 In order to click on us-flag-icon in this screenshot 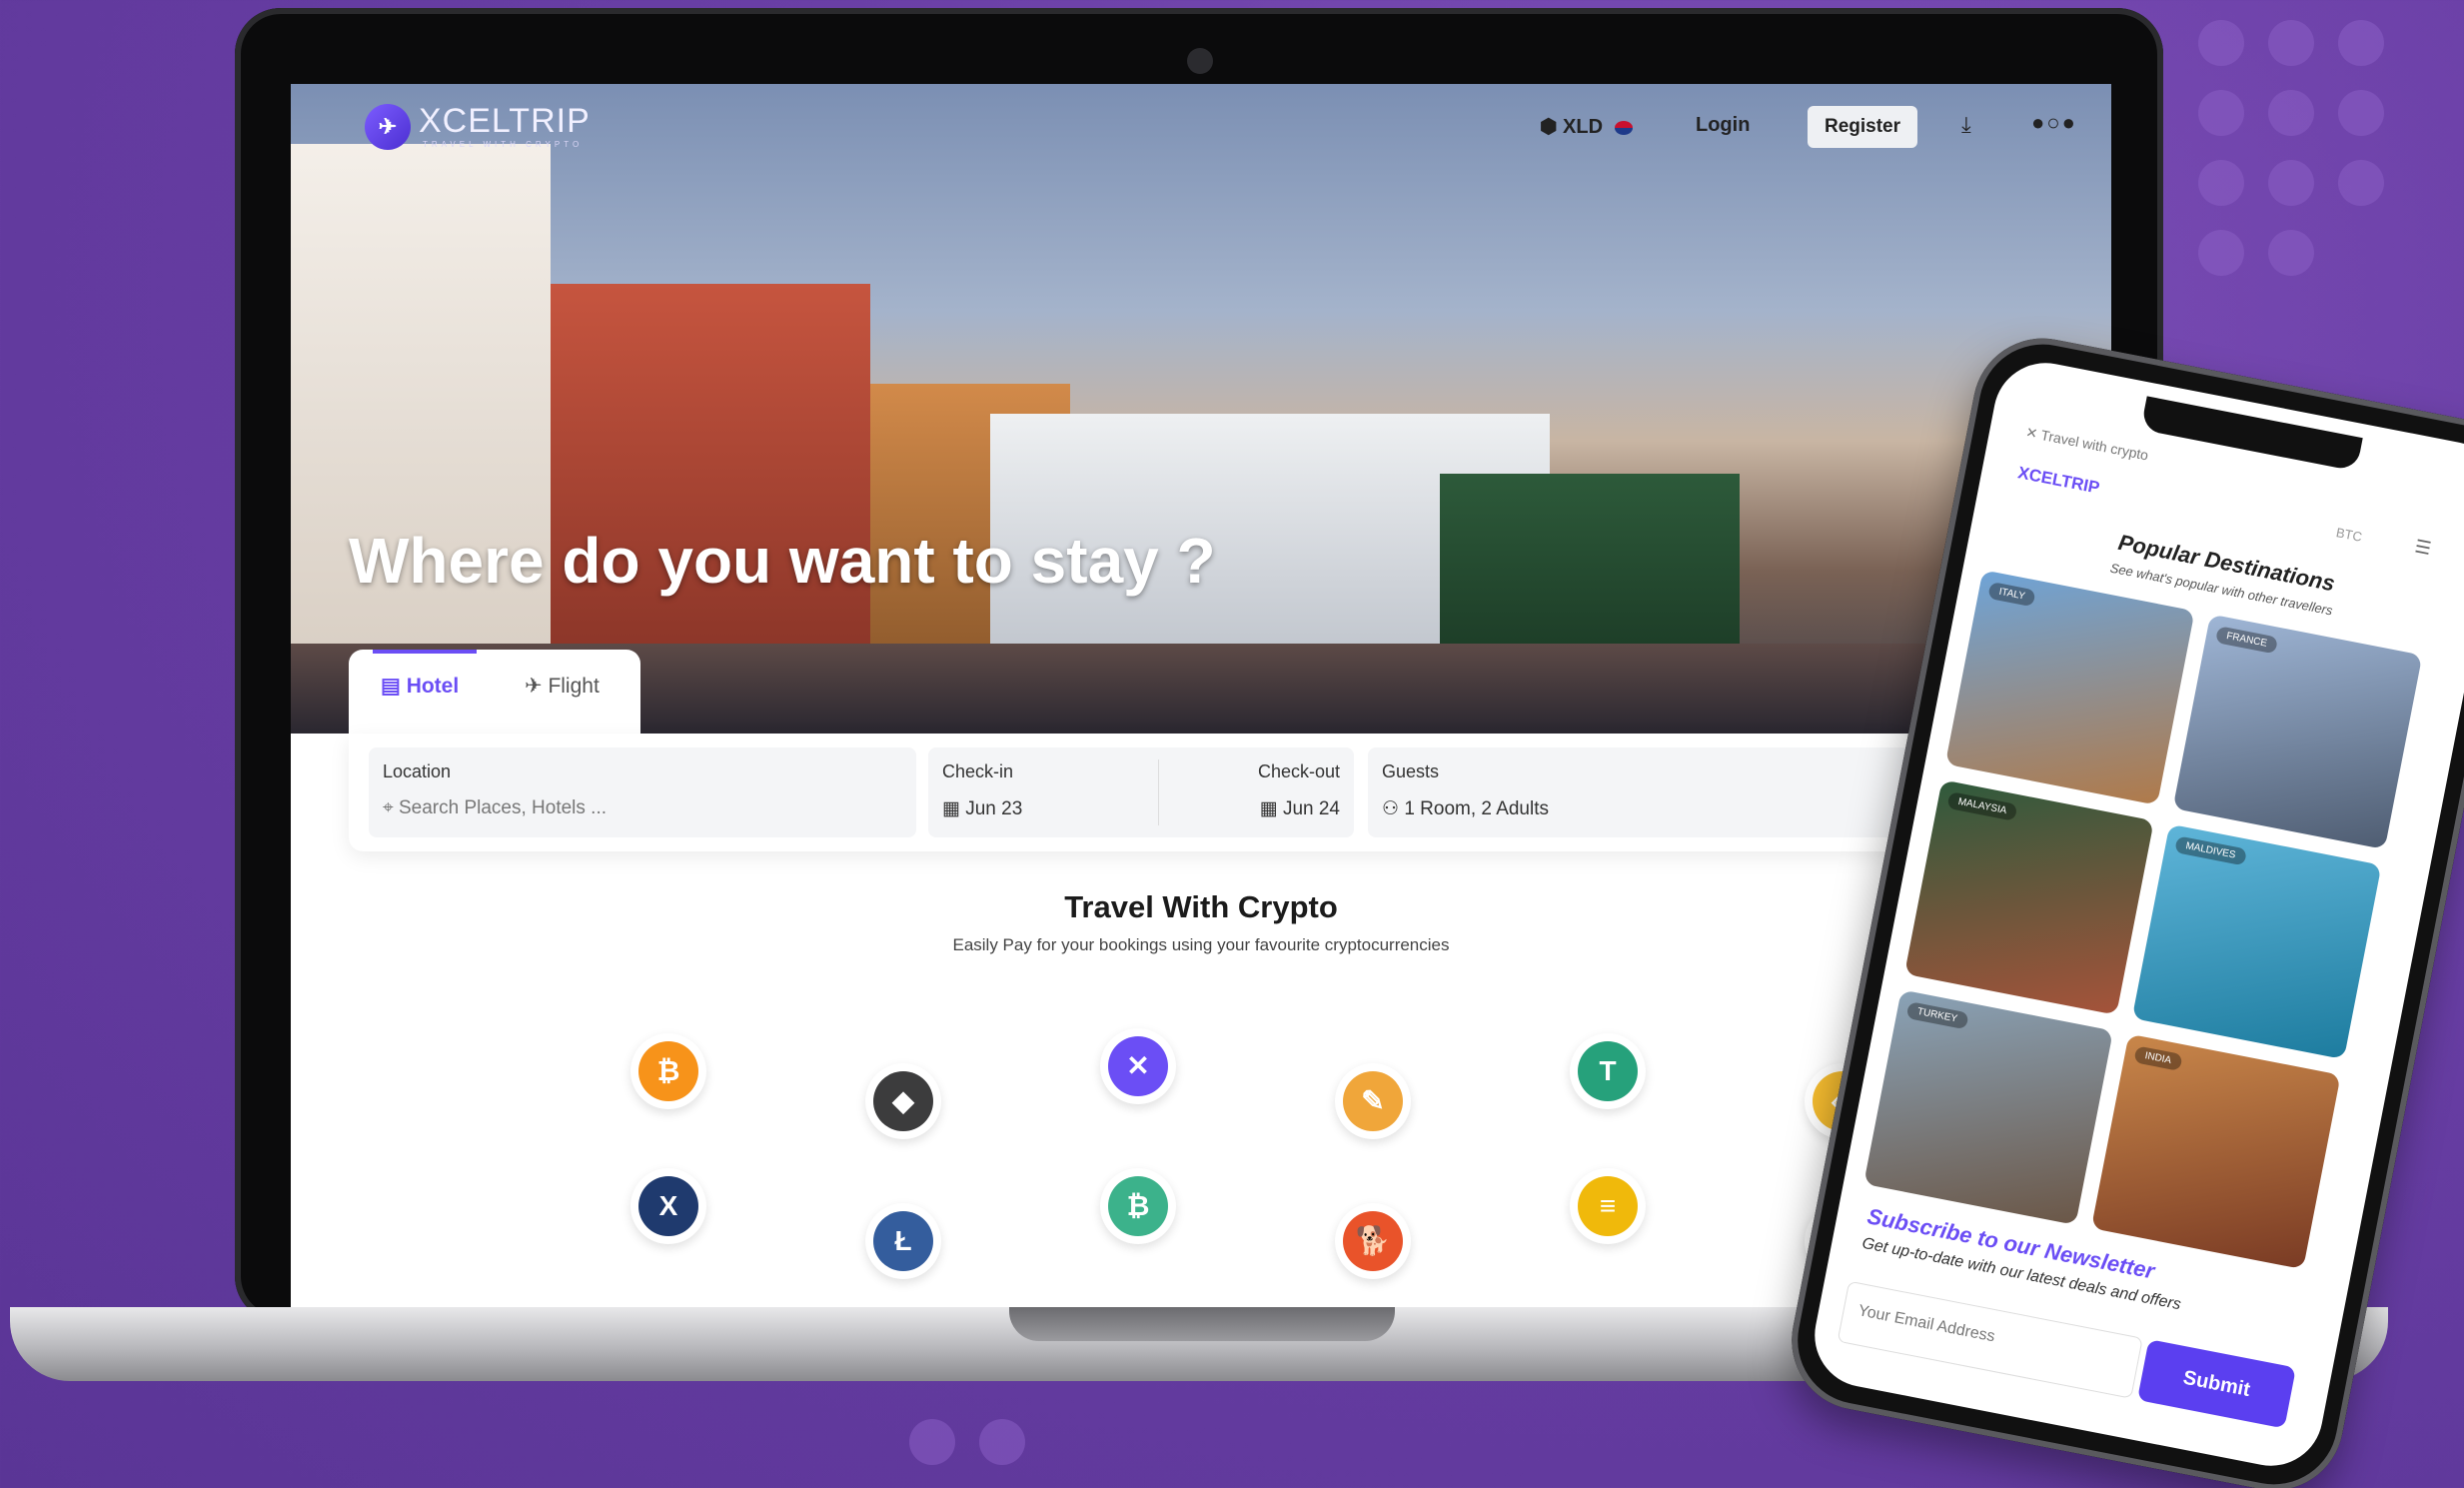, I will do `click(1623, 127)`.